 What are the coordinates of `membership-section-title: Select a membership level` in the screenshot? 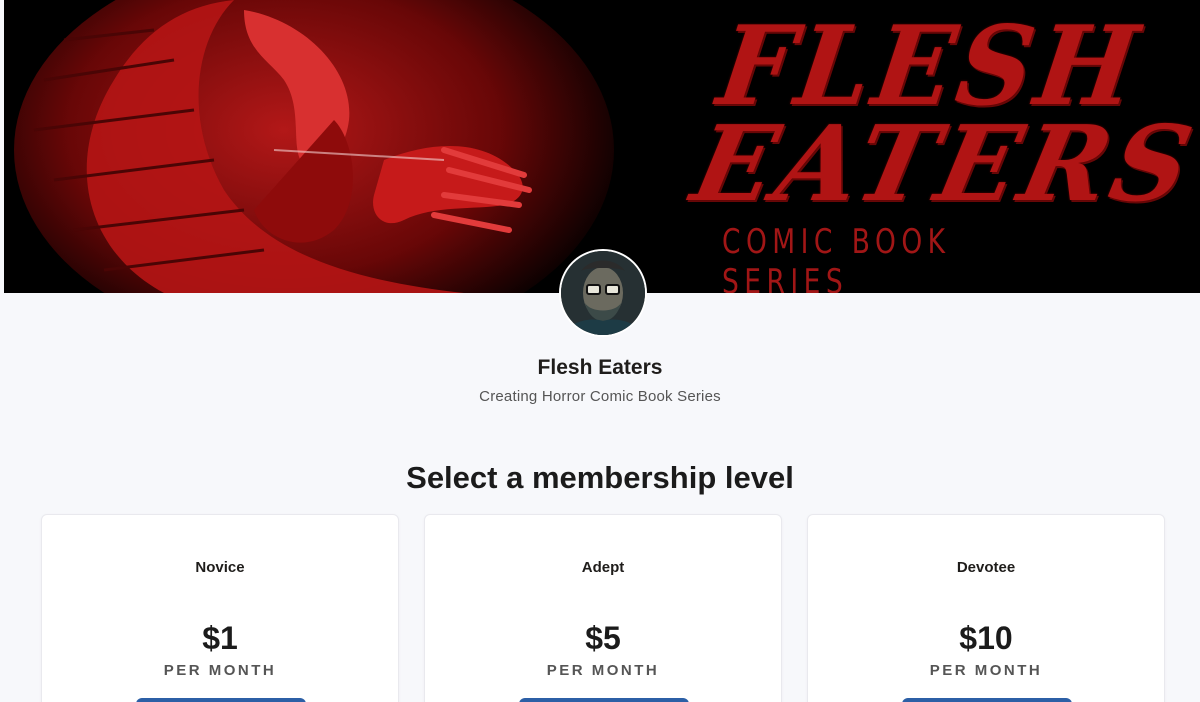 It's located at (600, 477).